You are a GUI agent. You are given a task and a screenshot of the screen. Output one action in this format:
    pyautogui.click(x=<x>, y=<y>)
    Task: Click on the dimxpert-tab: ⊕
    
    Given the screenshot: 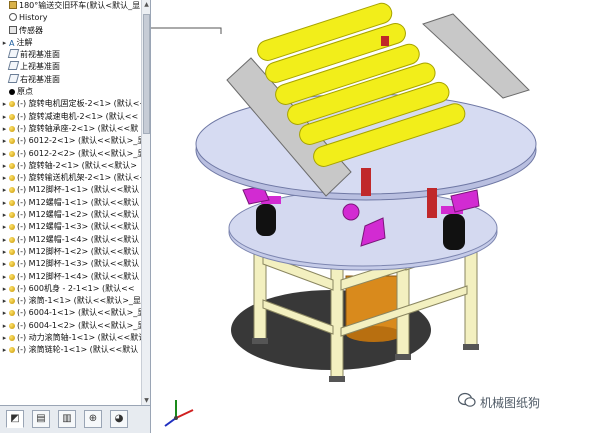 What is the action you would take?
    pyautogui.click(x=93, y=419)
    